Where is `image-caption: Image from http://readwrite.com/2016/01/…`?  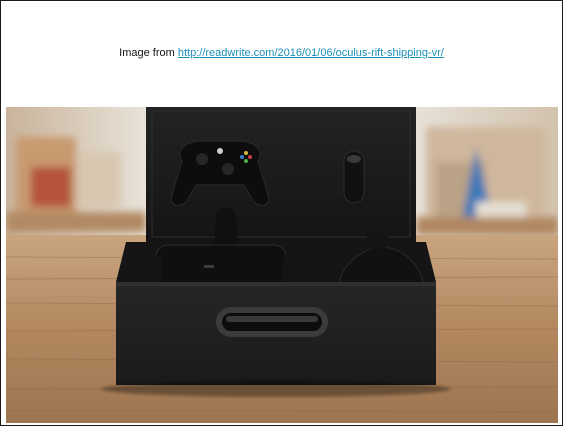
image-caption: Image from http://readwrite.com/2016/01/… is located at coordinates (281, 53).